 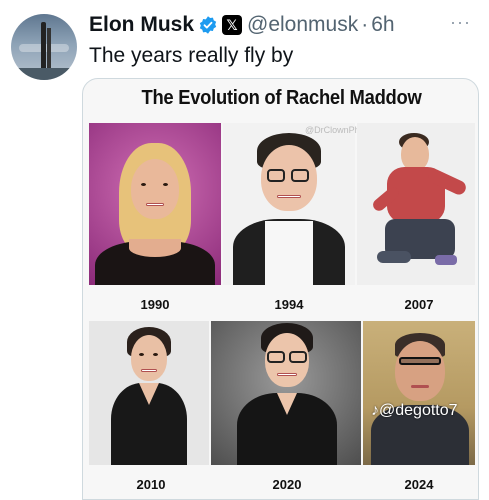 I want to click on year-label-2007: 2007, so click(x=419, y=304).